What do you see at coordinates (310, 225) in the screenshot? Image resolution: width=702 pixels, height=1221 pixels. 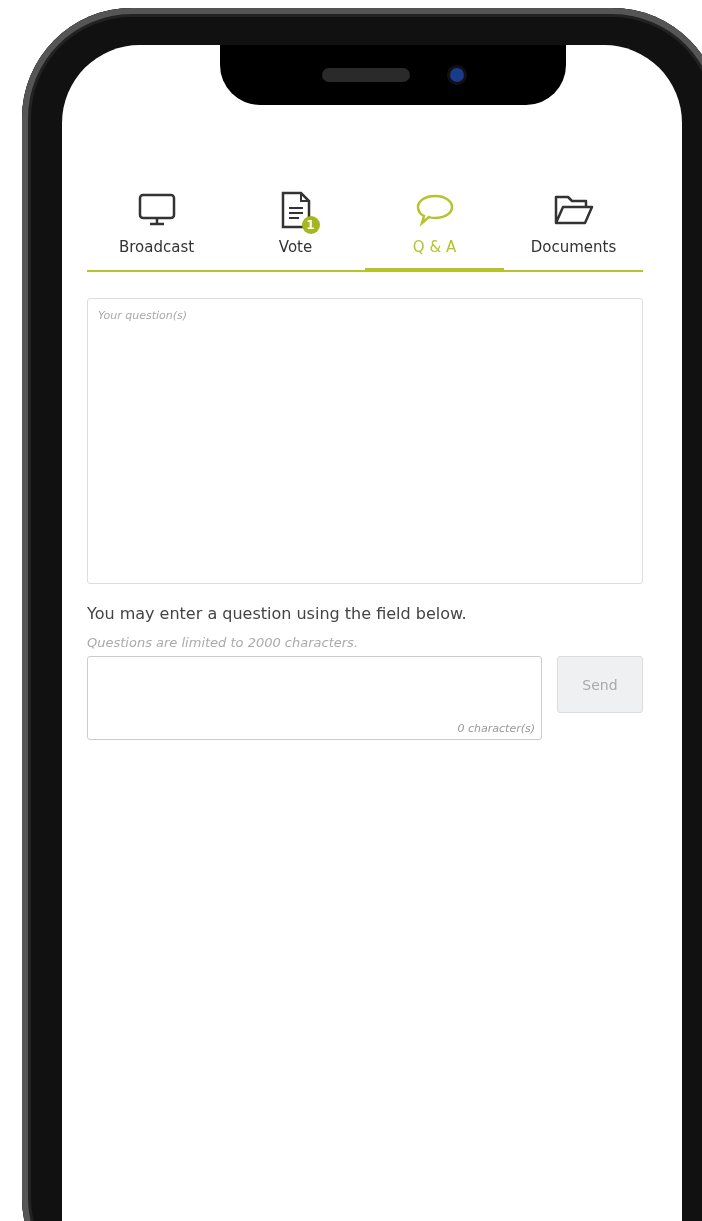 I see `notification-badge: 1` at bounding box center [310, 225].